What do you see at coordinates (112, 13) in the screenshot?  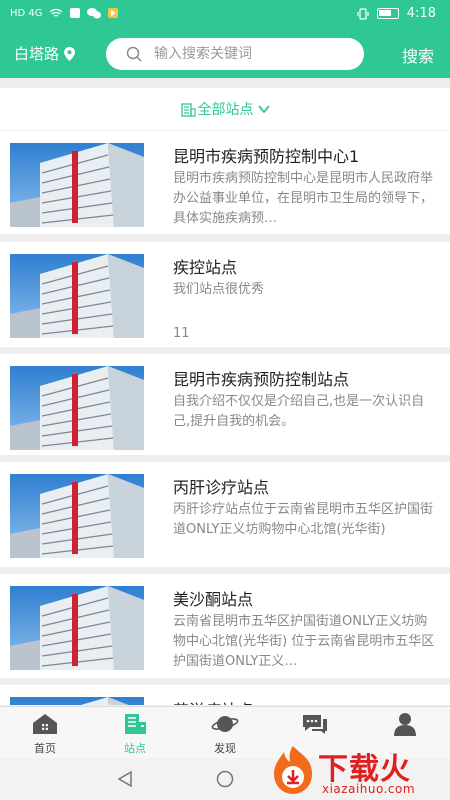 I see `play-notification-icon` at bounding box center [112, 13].